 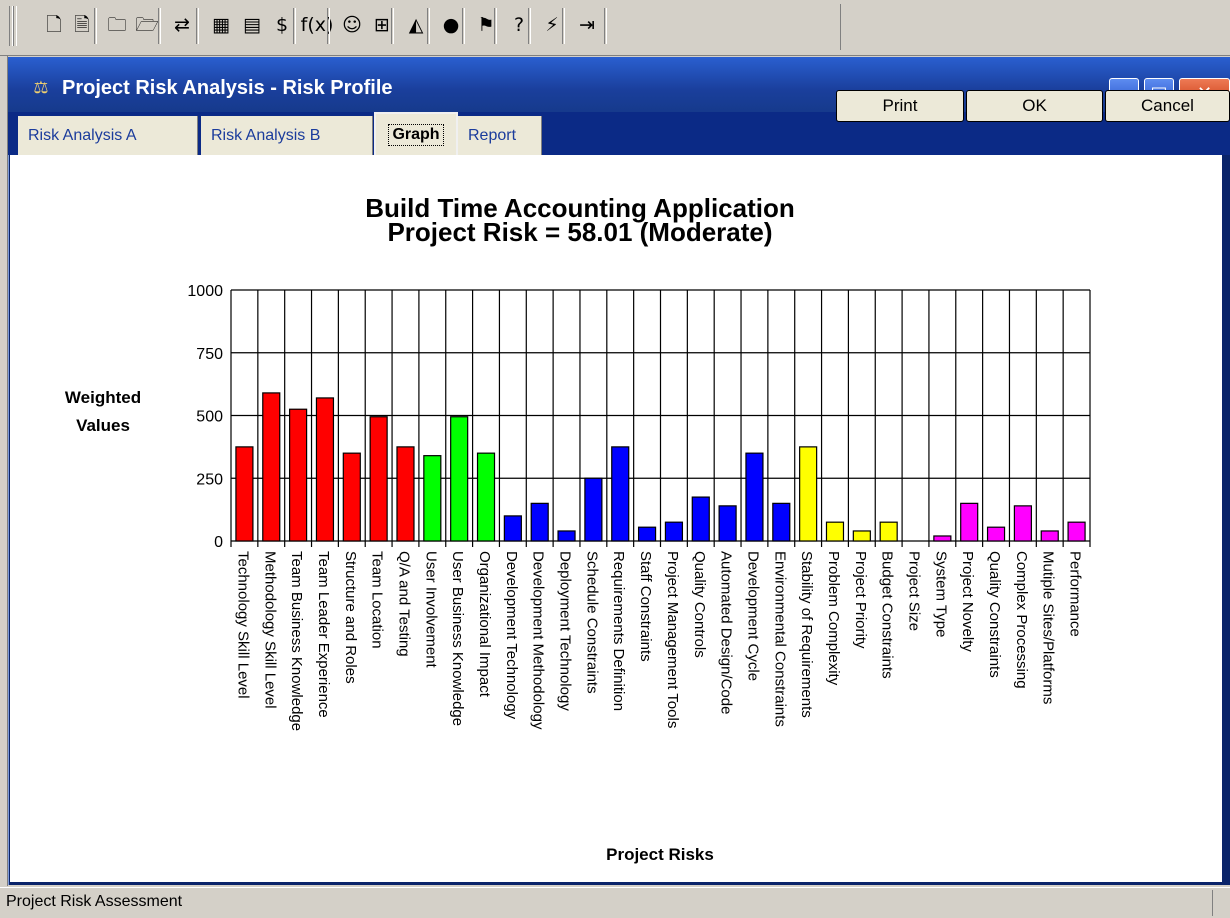 I want to click on x-tick-label: Project Novelty, so click(x=967, y=601).